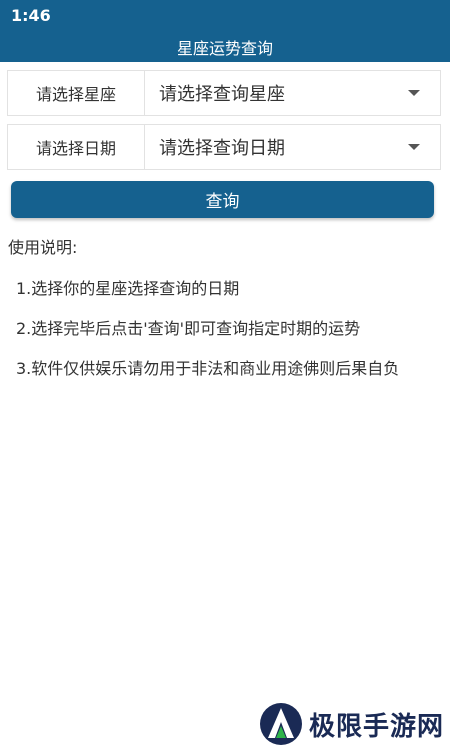  What do you see at coordinates (292, 147) in the screenshot?
I see `date-select: 请选择查询日期` at bounding box center [292, 147].